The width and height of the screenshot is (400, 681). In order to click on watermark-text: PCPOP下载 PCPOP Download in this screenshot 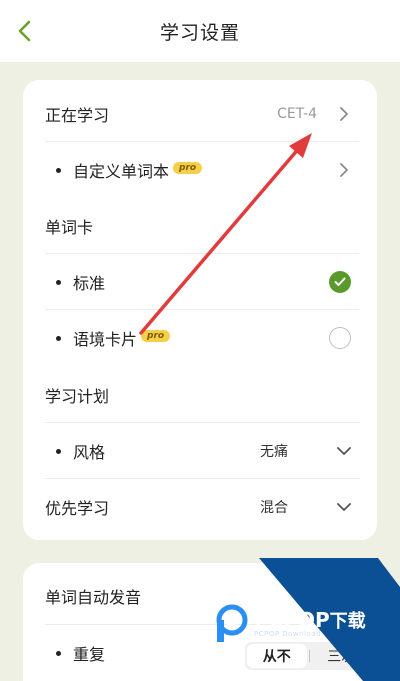, I will do `click(310, 622)`.